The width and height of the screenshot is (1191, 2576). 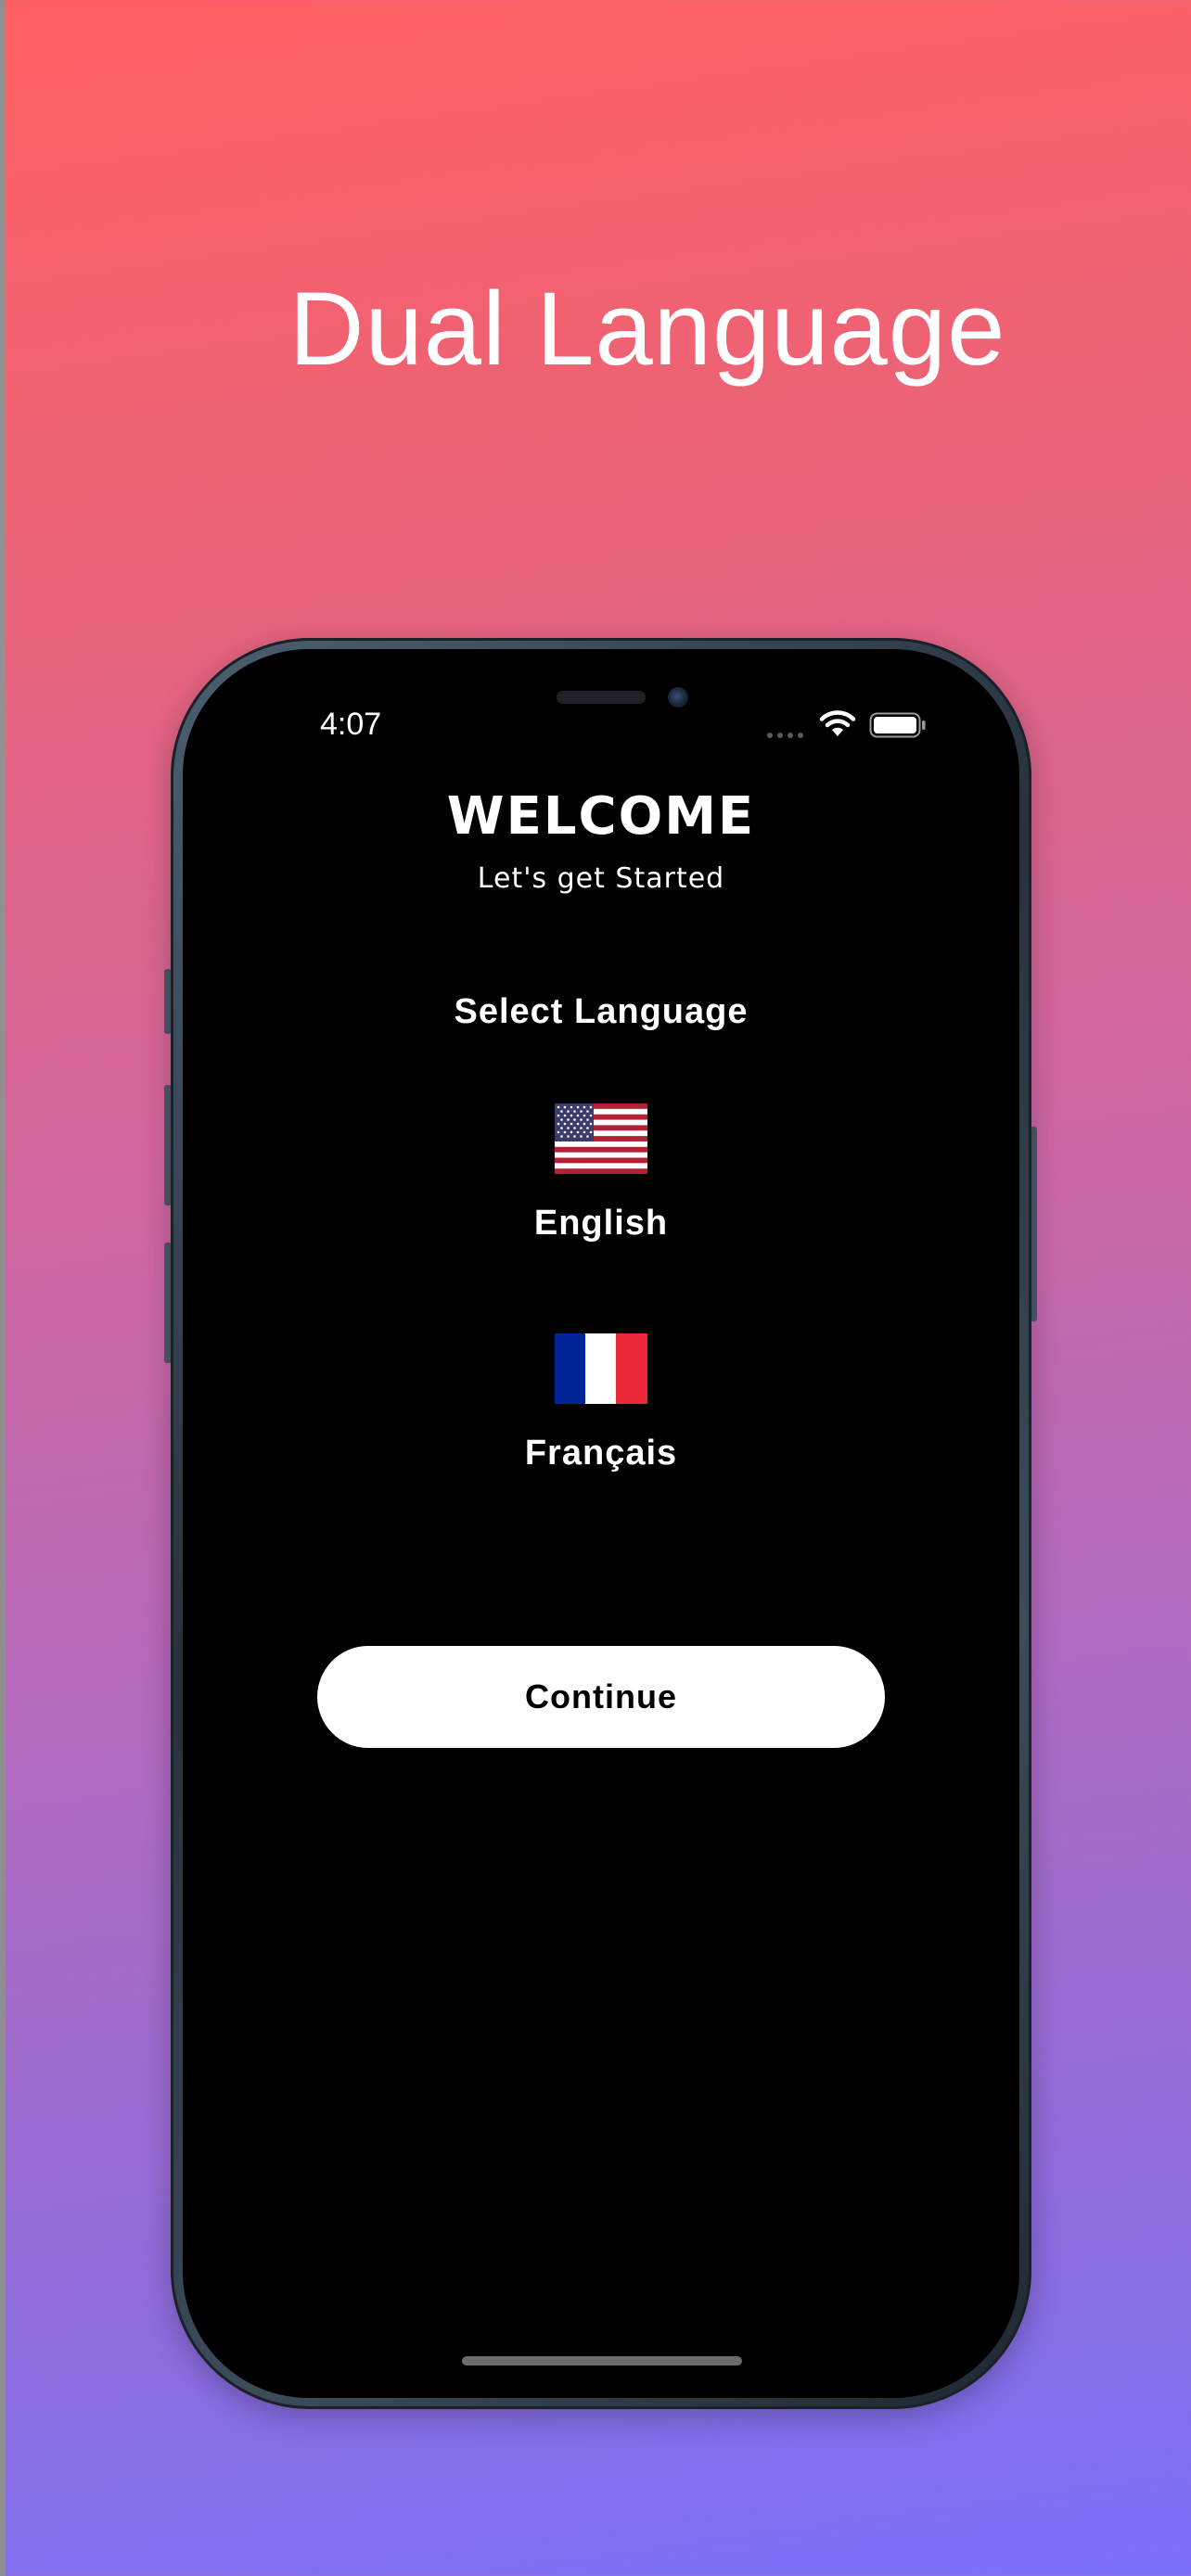 What do you see at coordinates (601, 1011) in the screenshot?
I see `select-language-label: Select Language` at bounding box center [601, 1011].